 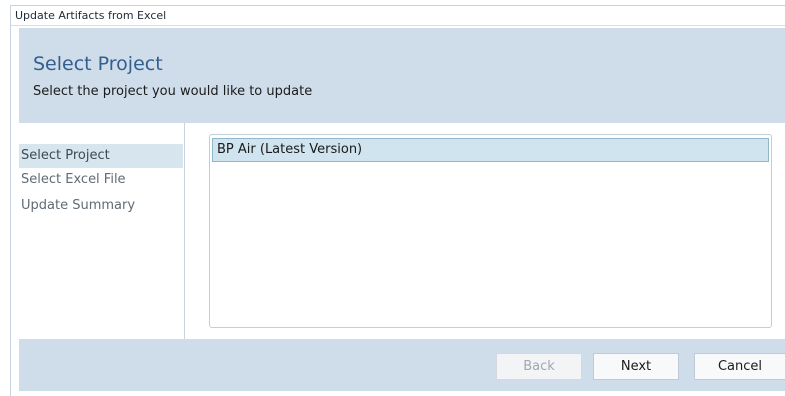 I want to click on step-select-project: Select Project, so click(x=101, y=156).